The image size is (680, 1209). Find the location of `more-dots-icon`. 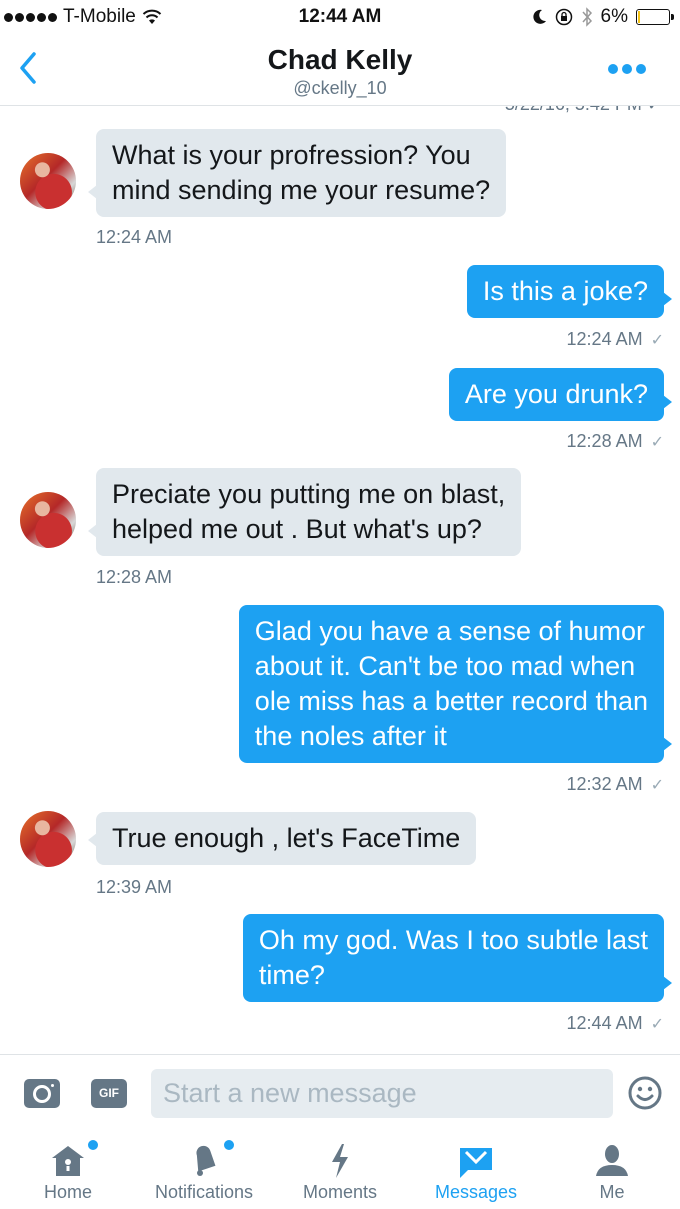

more-dots-icon is located at coordinates (627, 69).